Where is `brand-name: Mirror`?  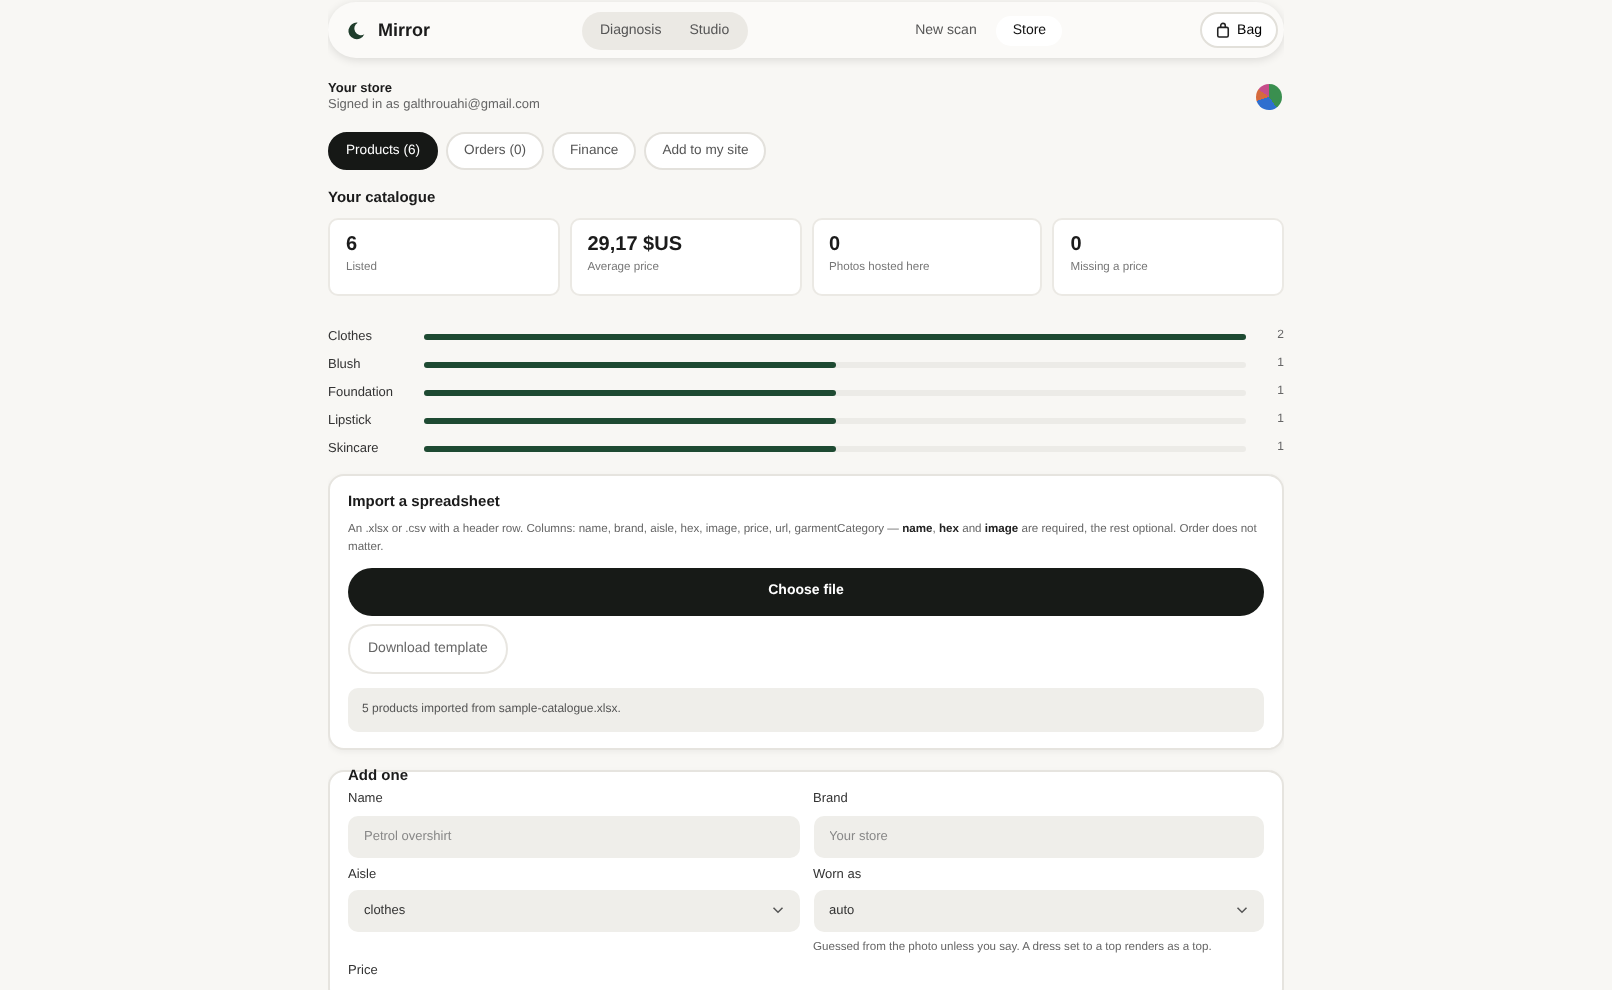 brand-name: Mirror is located at coordinates (404, 30).